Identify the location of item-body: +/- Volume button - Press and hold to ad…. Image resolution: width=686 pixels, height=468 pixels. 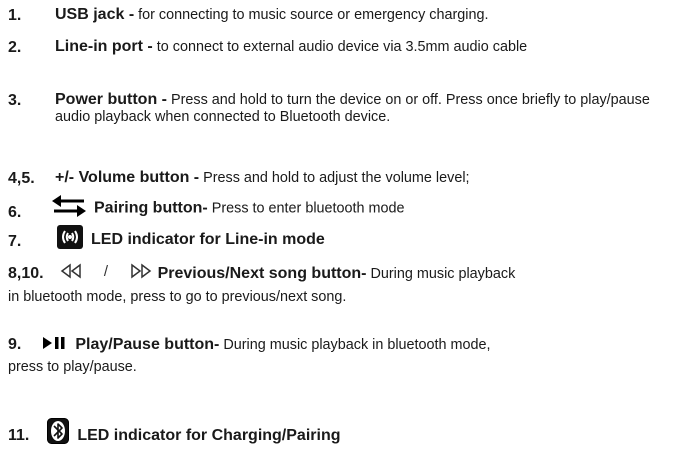
(366, 178).